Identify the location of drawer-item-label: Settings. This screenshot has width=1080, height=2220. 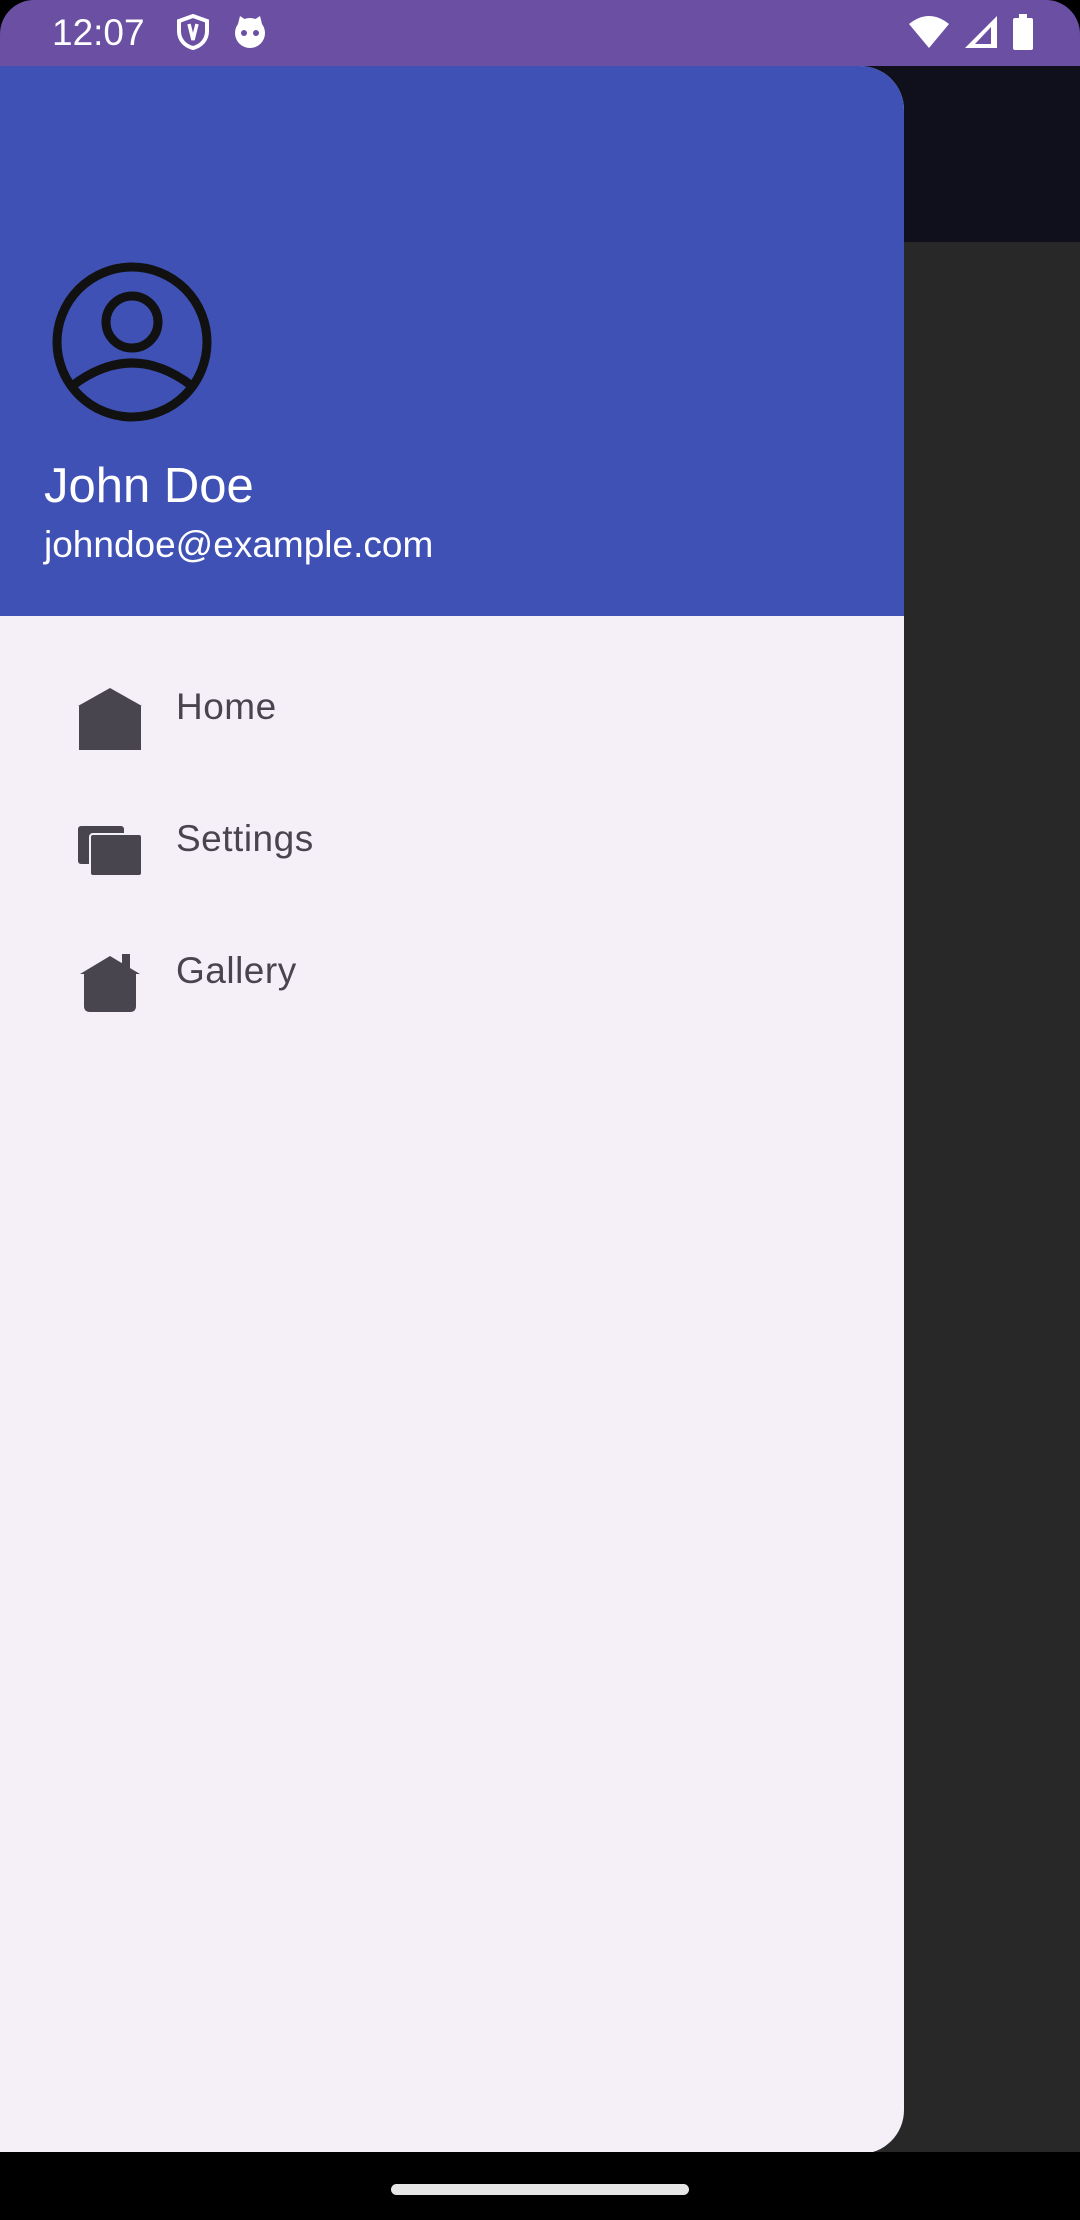
(245, 838).